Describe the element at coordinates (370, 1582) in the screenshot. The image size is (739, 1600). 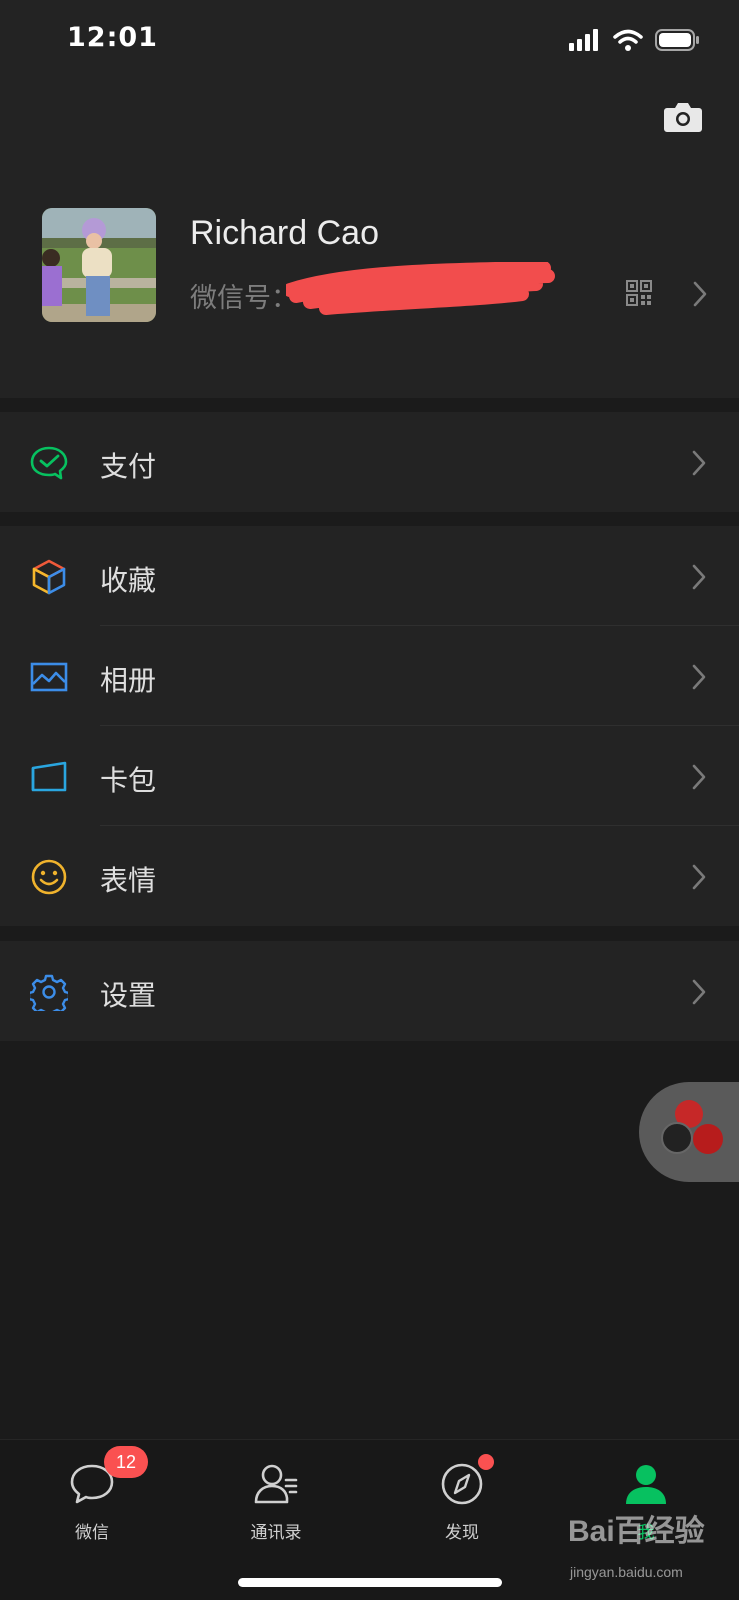
I see `home-indicator` at that location.